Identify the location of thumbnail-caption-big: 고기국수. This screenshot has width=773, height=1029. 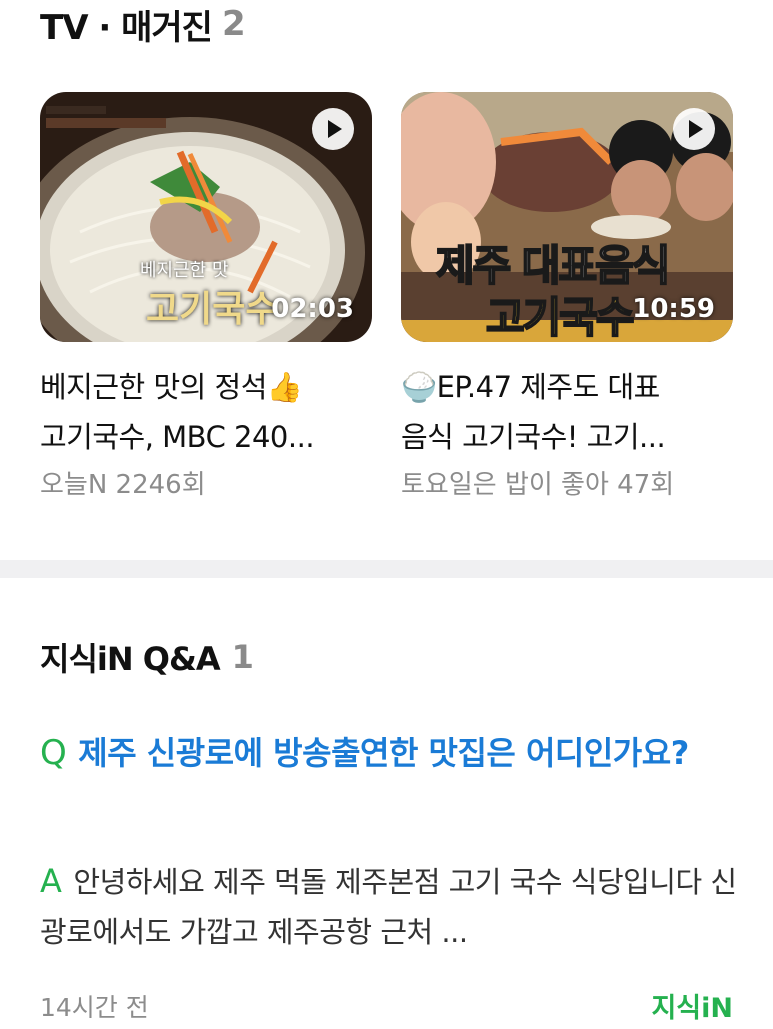
(212, 309).